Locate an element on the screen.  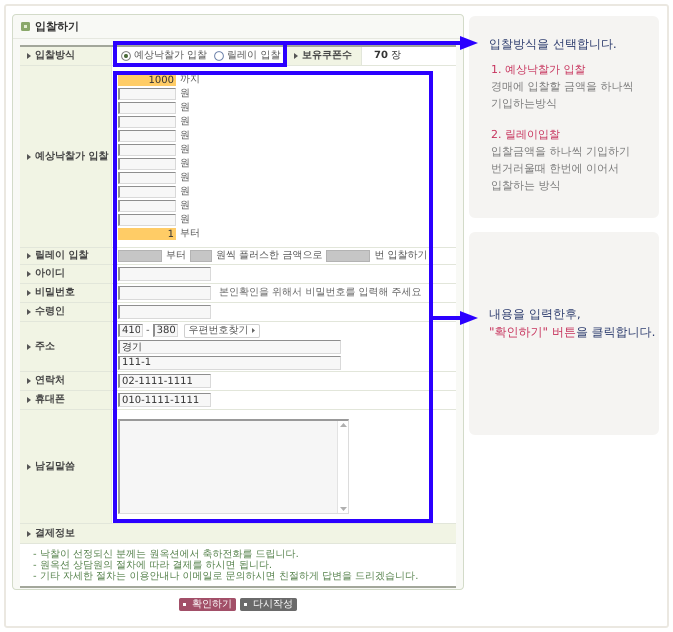
inline-text: 부터 is located at coordinates (176, 256).